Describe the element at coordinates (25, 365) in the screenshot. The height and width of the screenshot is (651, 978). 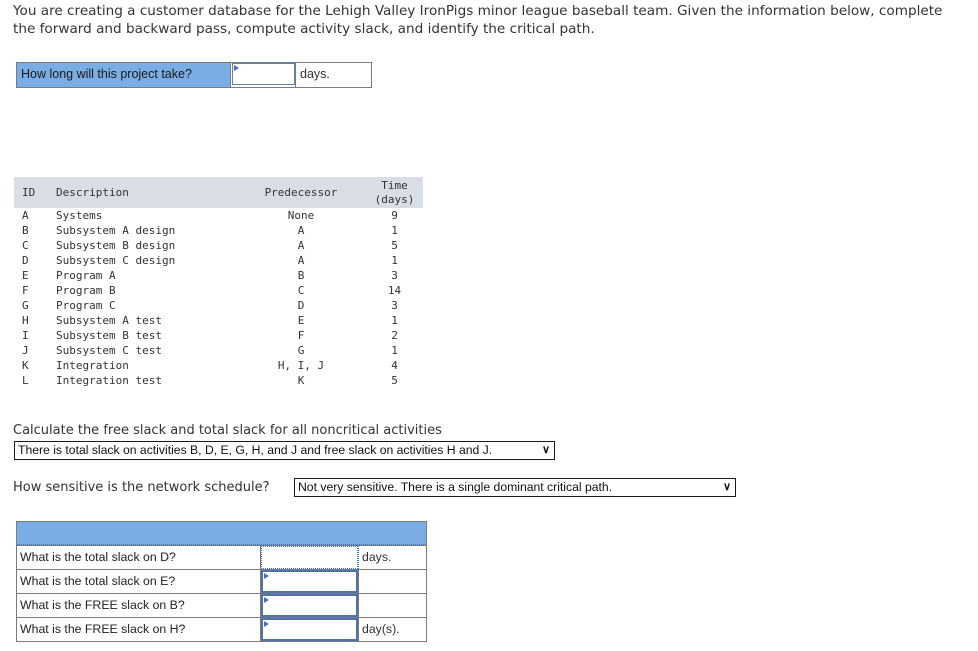
I see `activity-id: K` at that location.